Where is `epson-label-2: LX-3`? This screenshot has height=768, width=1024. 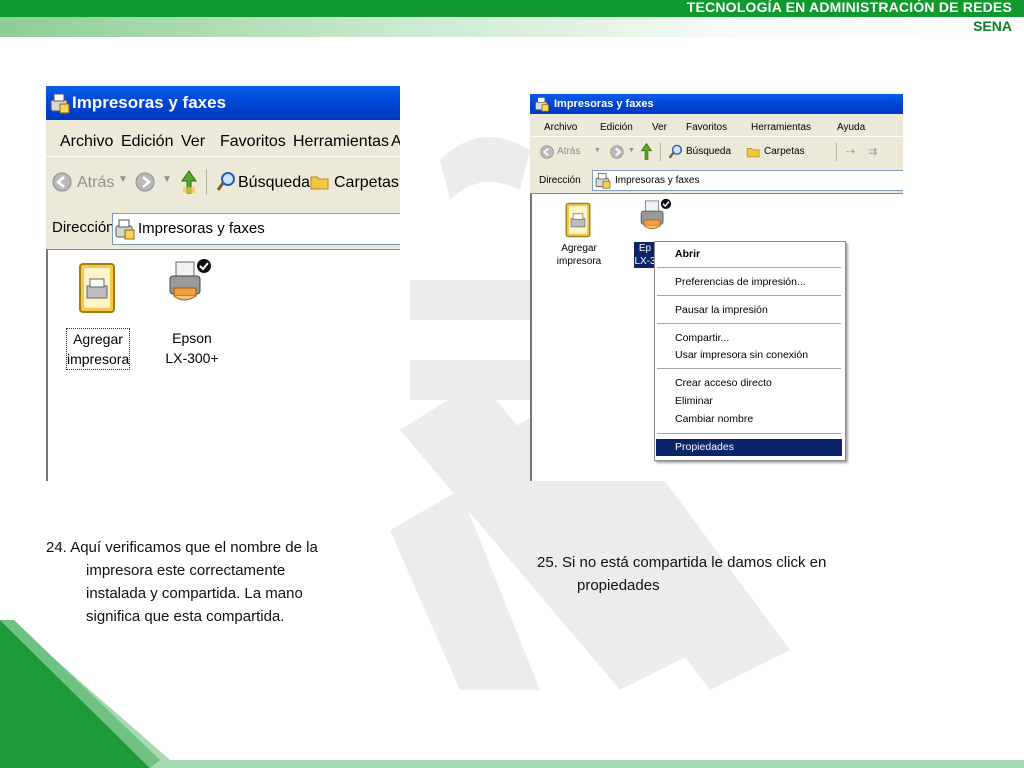 epson-label-2: LX-3 is located at coordinates (645, 261).